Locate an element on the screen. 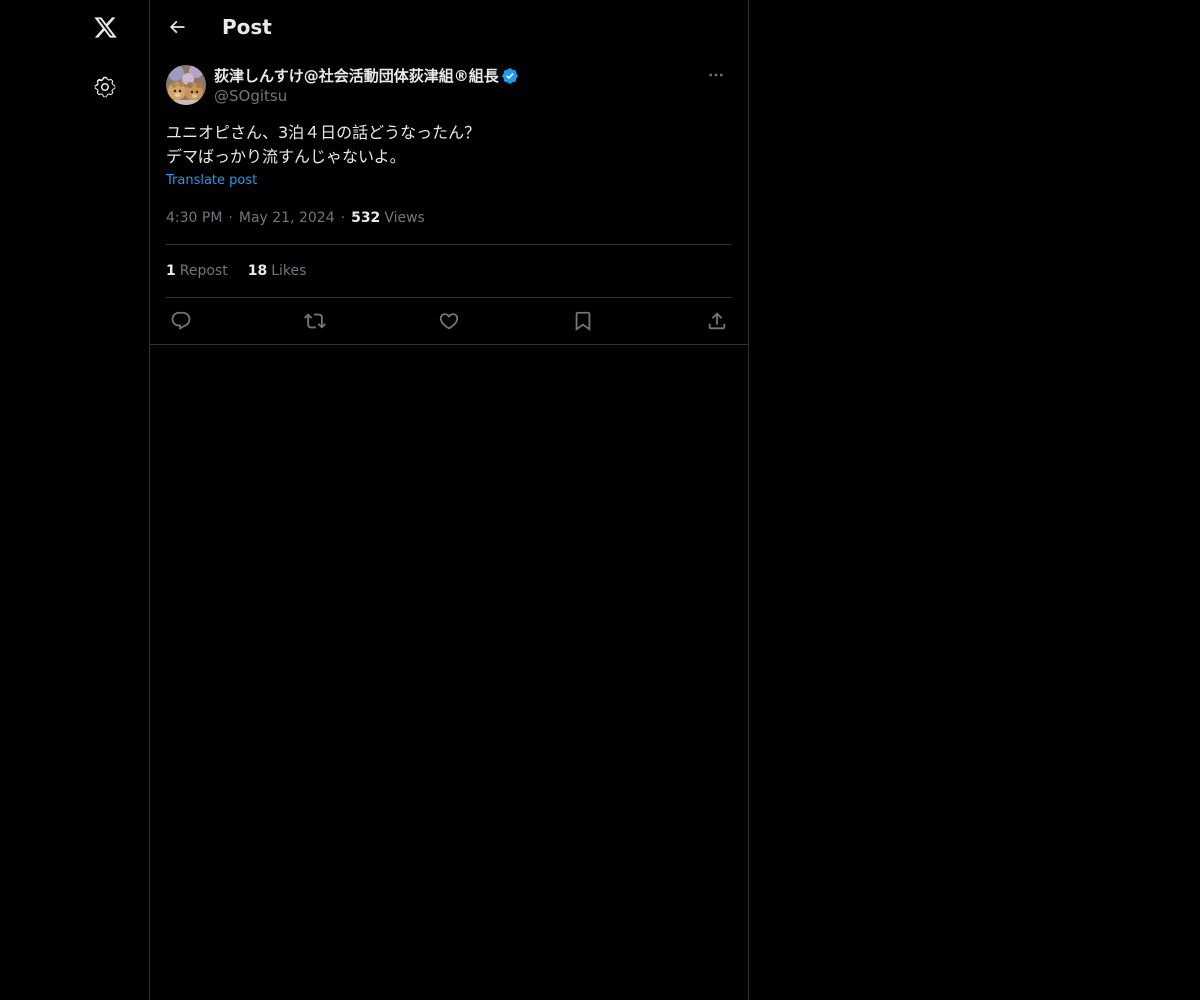 Image resolution: width=1200 pixels, height=1000 pixels. bookmark-icon is located at coordinates (583, 321).